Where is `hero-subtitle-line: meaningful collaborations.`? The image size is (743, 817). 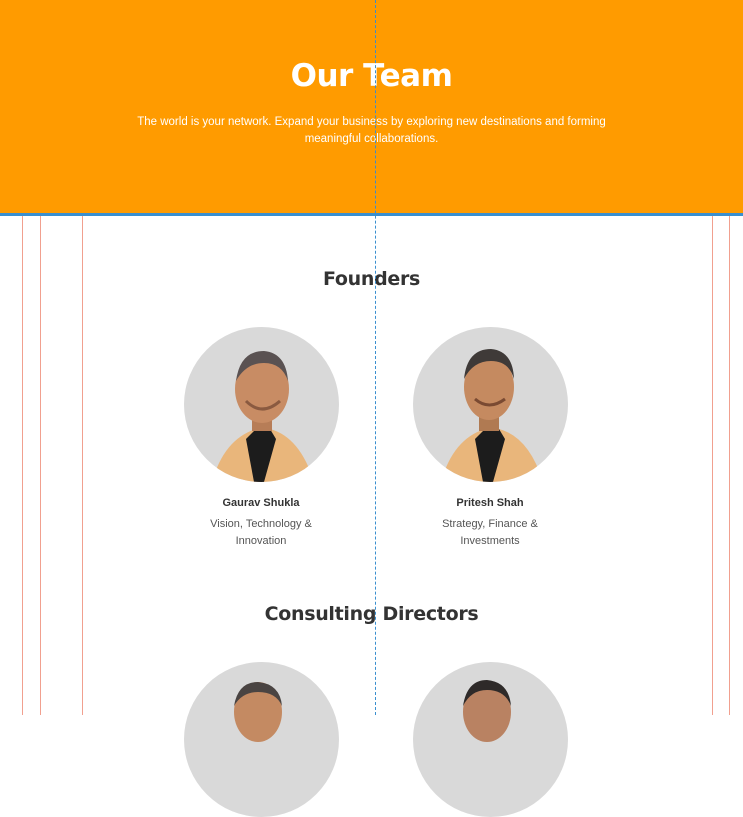 hero-subtitle-line: meaningful collaborations. is located at coordinates (371, 138).